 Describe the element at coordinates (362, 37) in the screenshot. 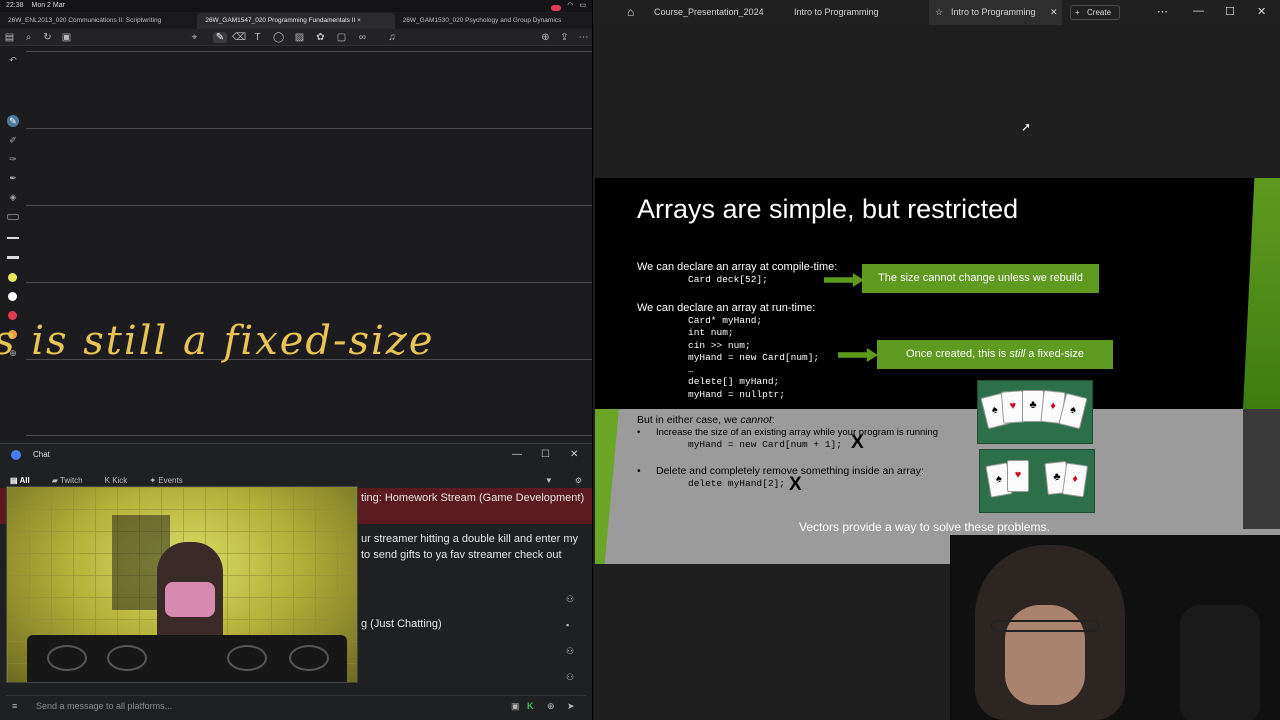

I see `link-icon: ∞` at that location.